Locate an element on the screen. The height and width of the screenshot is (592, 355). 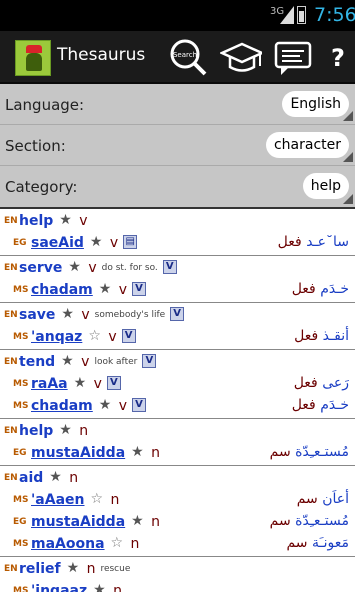
conjugation-chat-icon: ▤ is located at coordinates (130, 242).